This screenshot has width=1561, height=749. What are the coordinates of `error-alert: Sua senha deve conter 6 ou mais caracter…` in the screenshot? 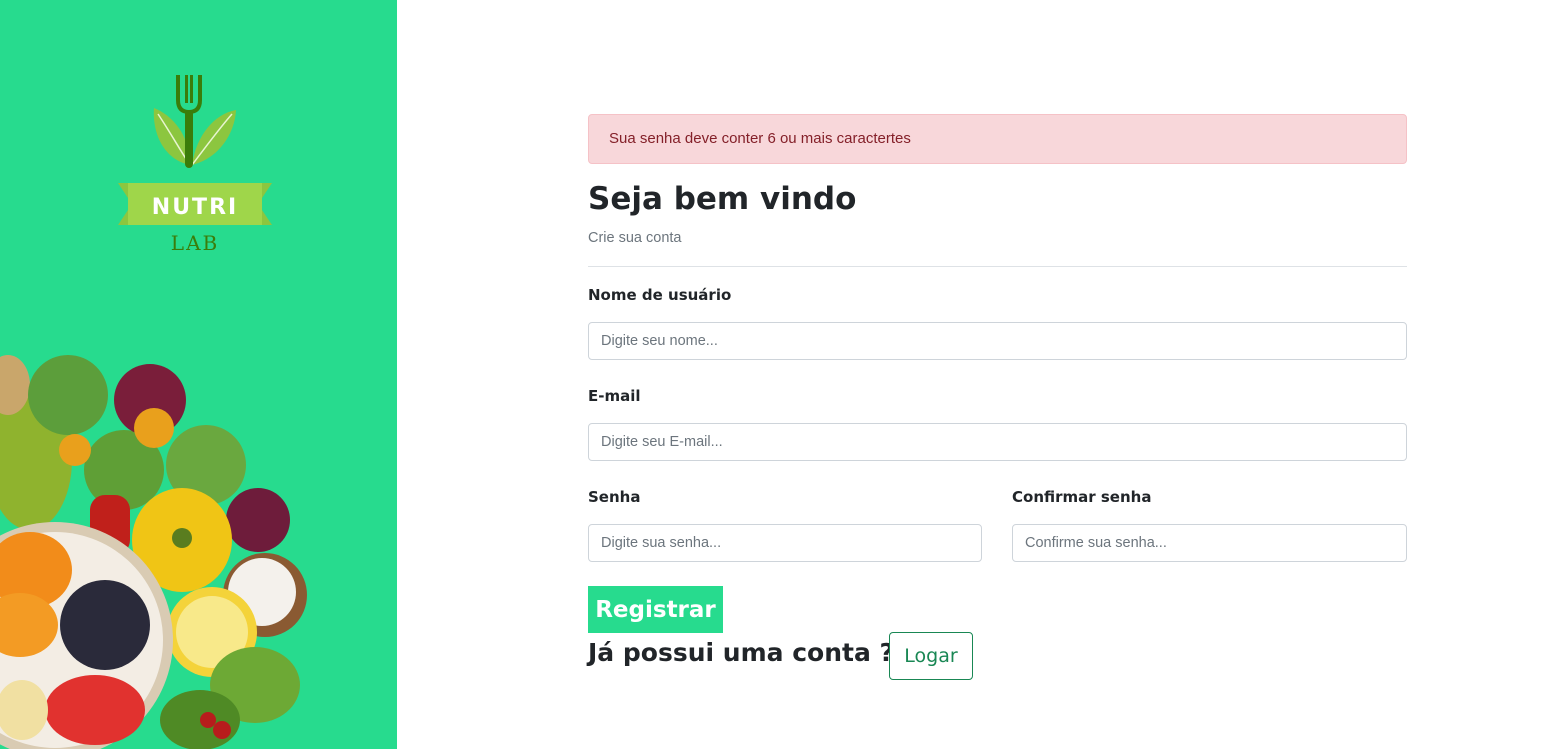 It's located at (997, 139).